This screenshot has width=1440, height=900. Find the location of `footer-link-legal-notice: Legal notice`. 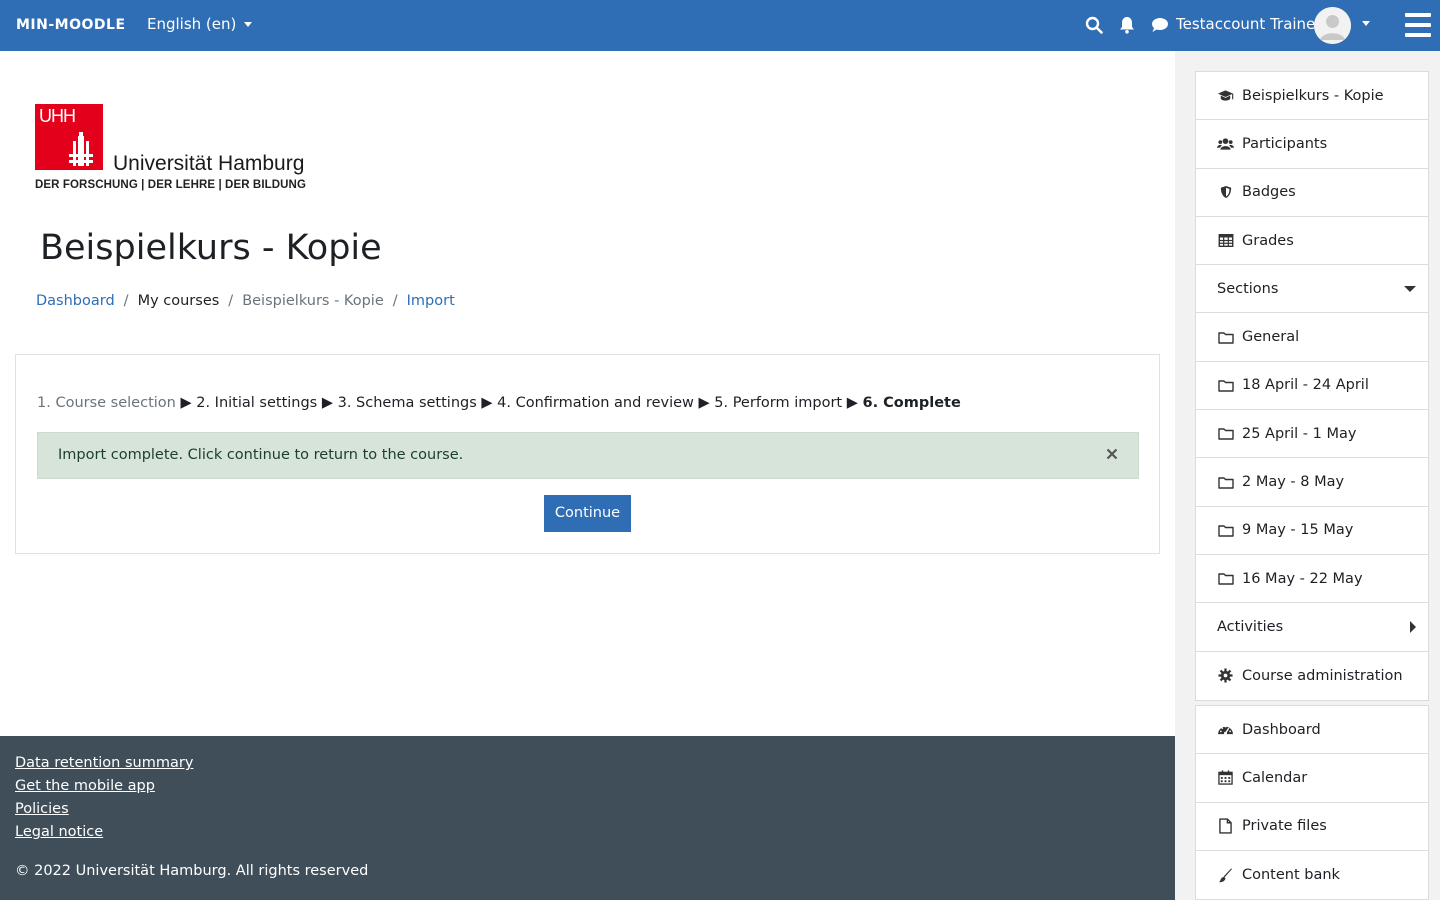

footer-link-legal-notice: Legal notice is located at coordinates (59, 832).